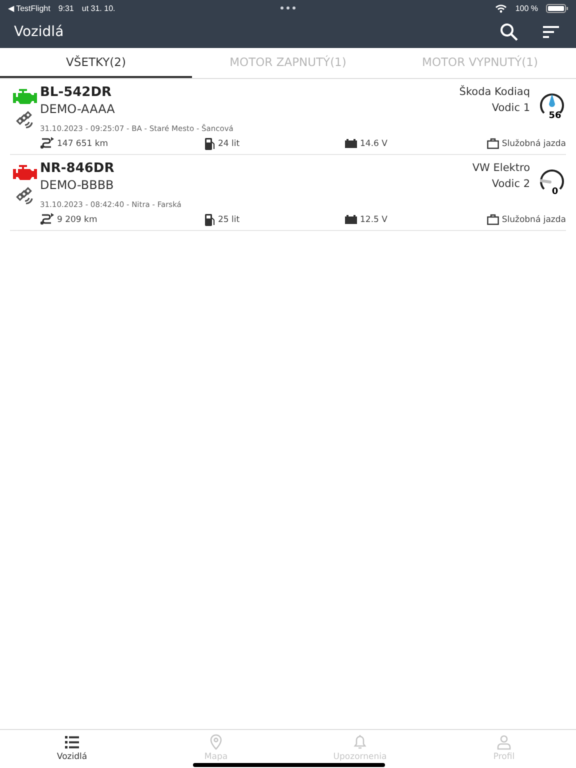  Describe the element at coordinates (39, 32) in the screenshot. I see `page-title: Vozidlá` at that location.